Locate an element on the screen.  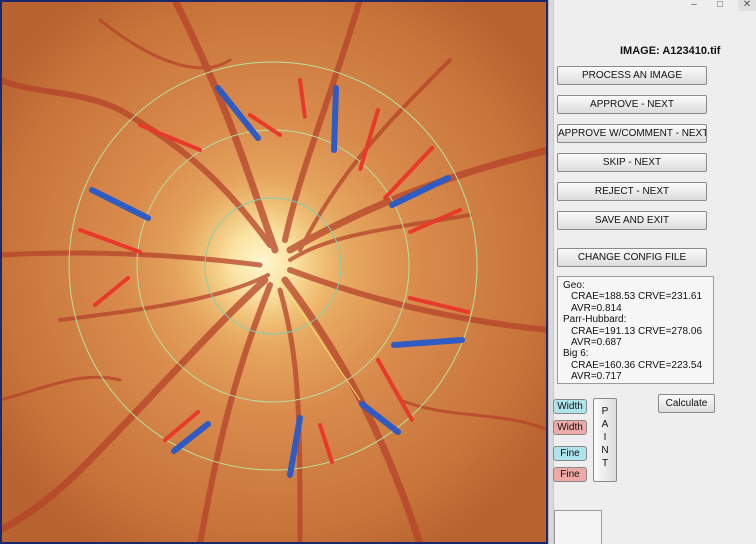
minimize-icon: – is located at coordinates (694, 5).